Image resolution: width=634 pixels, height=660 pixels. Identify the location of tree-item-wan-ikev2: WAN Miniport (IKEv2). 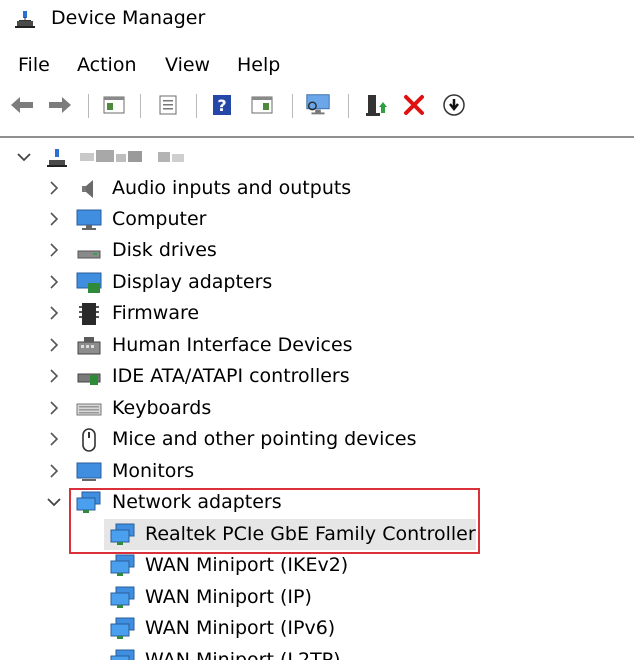
(317, 565).